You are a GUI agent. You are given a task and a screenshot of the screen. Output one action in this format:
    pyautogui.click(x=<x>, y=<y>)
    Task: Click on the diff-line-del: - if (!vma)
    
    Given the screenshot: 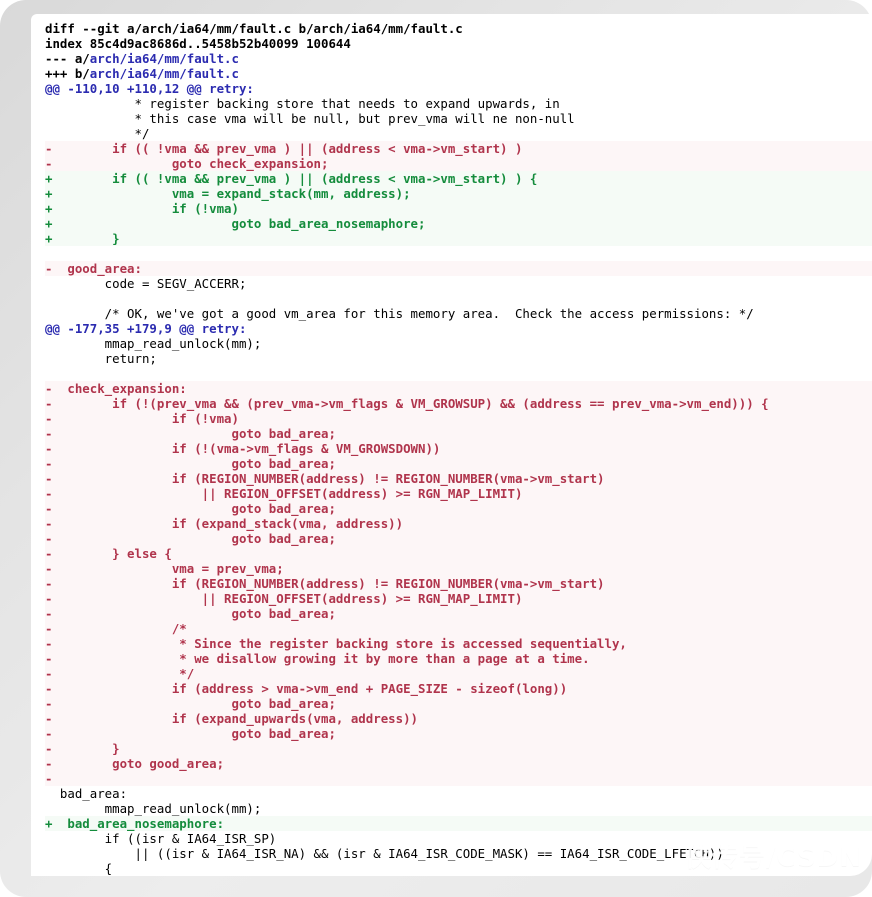 What is the action you would take?
    pyautogui.click(x=458, y=418)
    